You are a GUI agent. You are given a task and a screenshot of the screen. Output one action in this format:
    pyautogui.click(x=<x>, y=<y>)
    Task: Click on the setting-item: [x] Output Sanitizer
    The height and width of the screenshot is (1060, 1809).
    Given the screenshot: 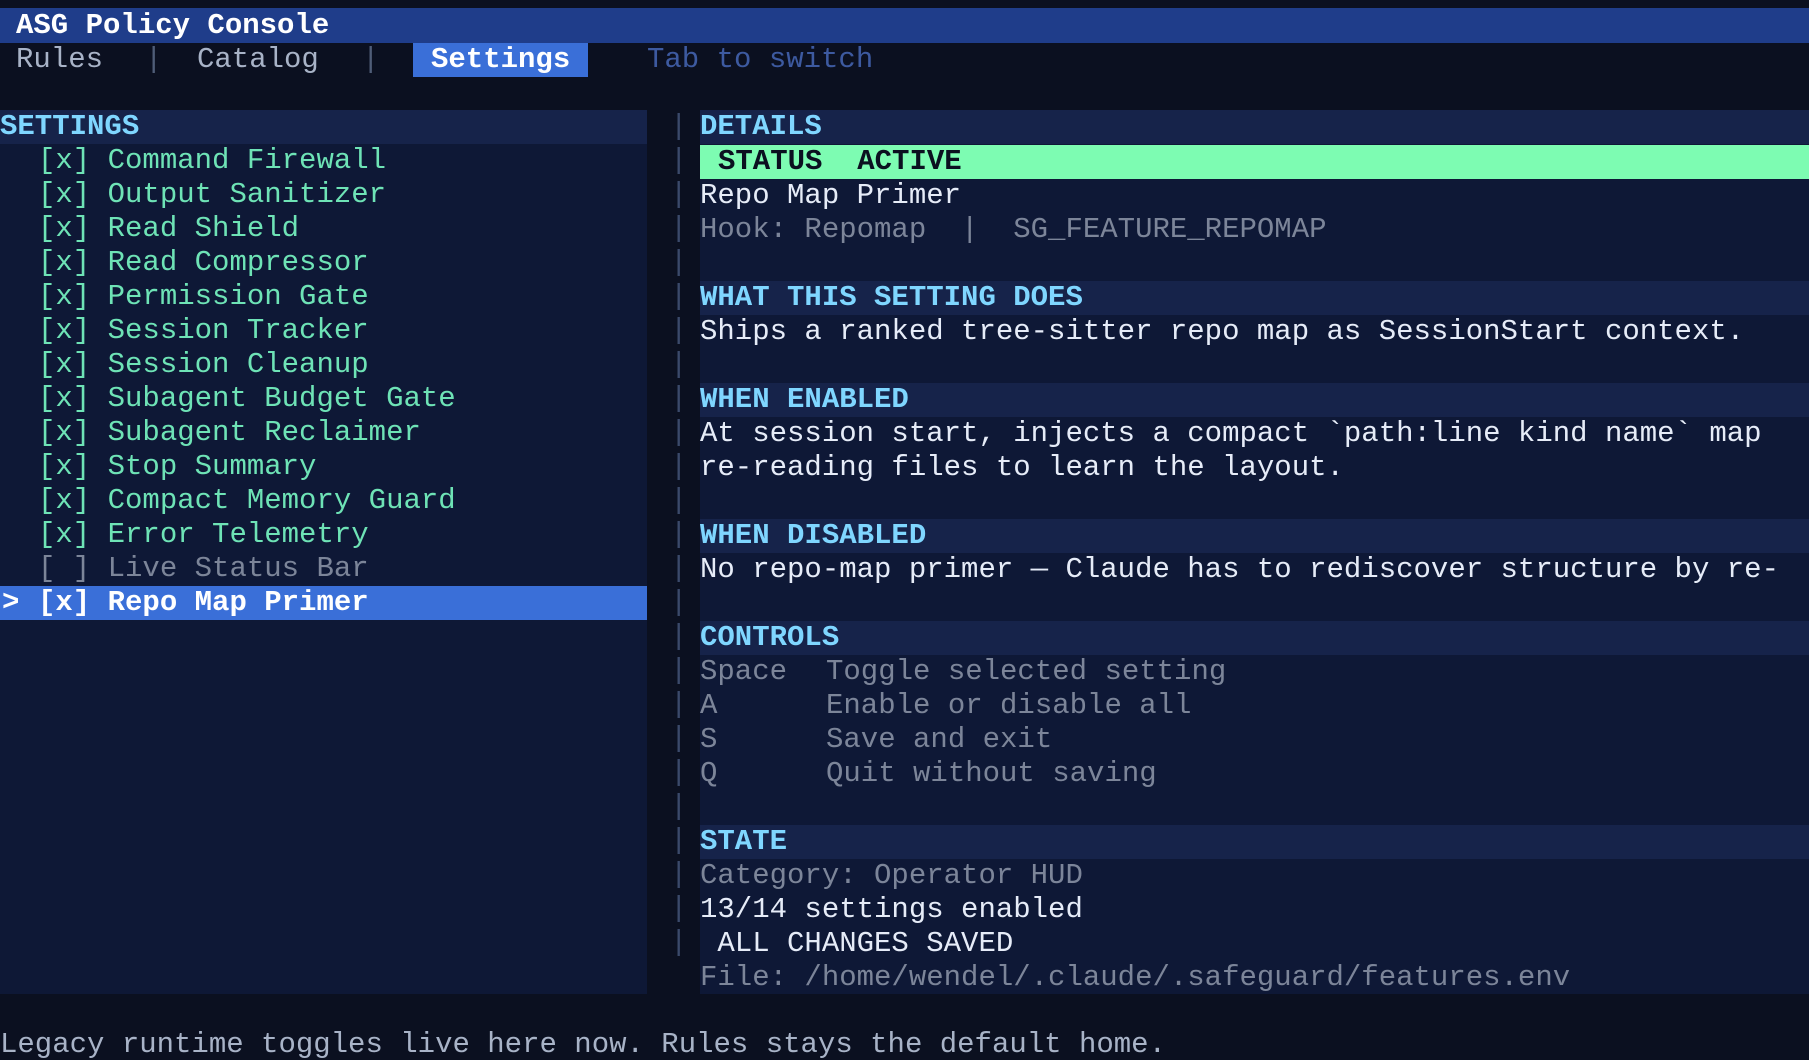 What is the action you would take?
    pyautogui.click(x=323, y=195)
    